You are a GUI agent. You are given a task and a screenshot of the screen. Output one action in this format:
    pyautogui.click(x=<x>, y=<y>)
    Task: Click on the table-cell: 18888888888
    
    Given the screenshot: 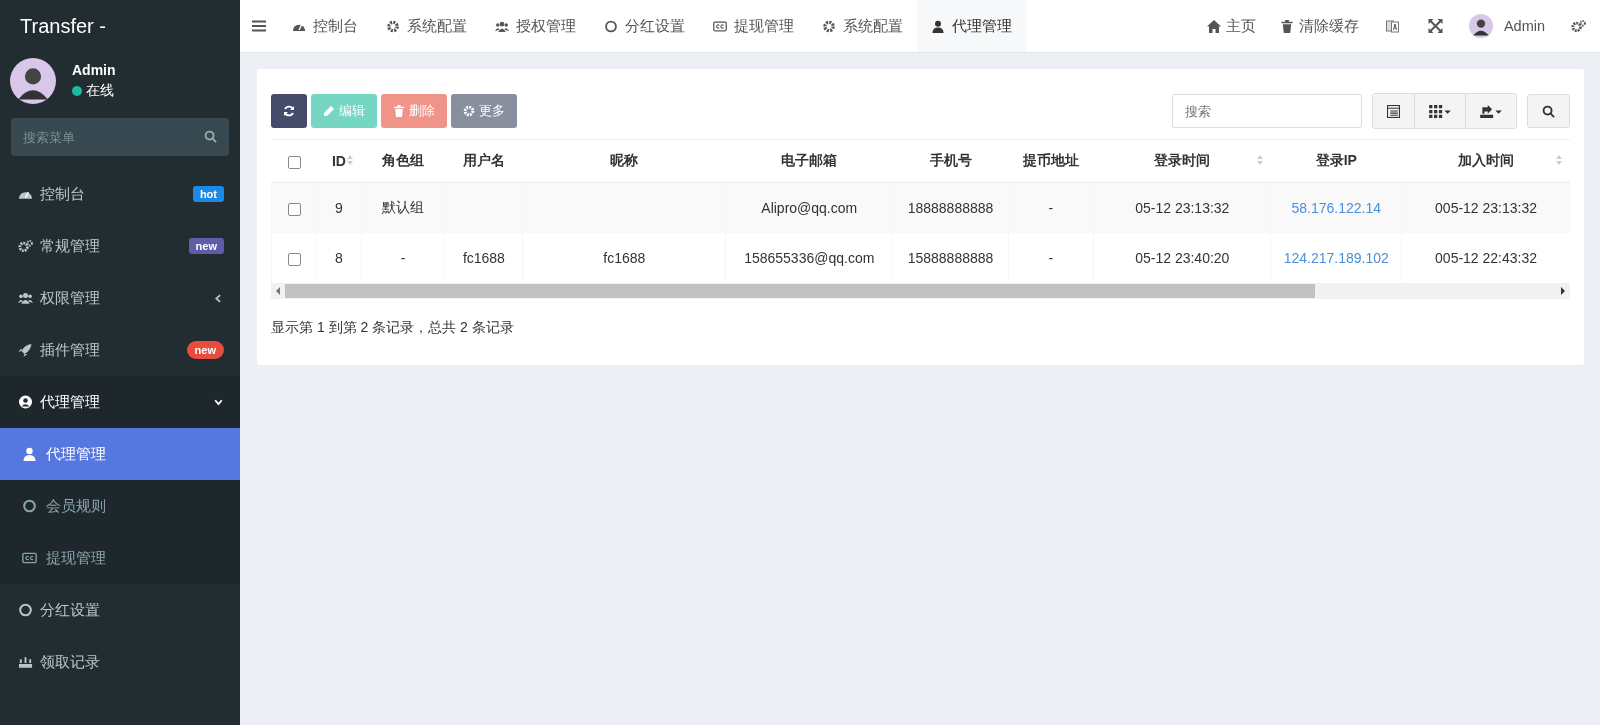 What is the action you would take?
    pyautogui.click(x=950, y=208)
    